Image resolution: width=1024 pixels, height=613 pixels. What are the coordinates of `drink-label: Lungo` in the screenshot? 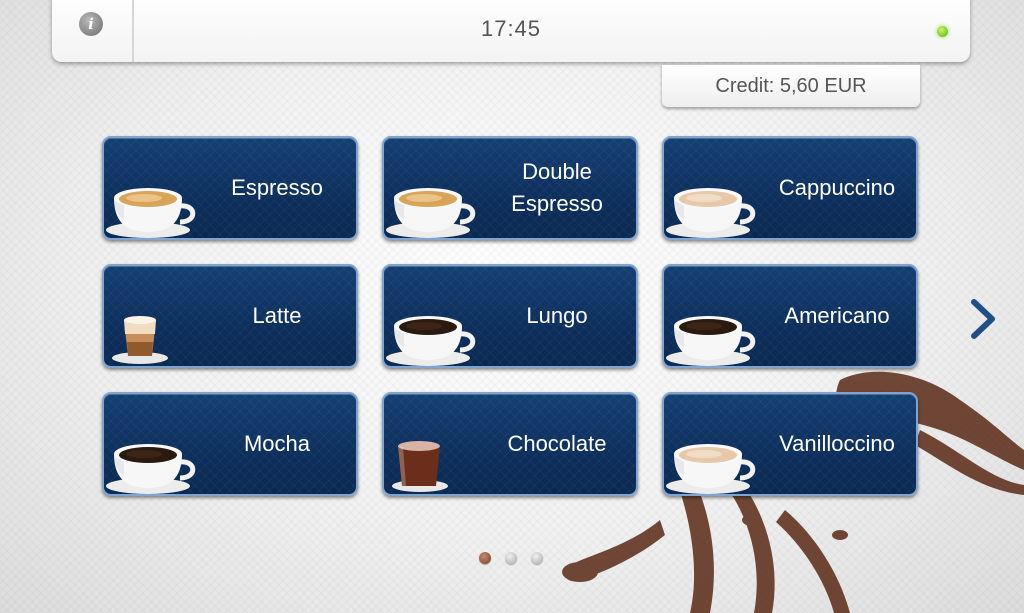 It's located at (557, 315).